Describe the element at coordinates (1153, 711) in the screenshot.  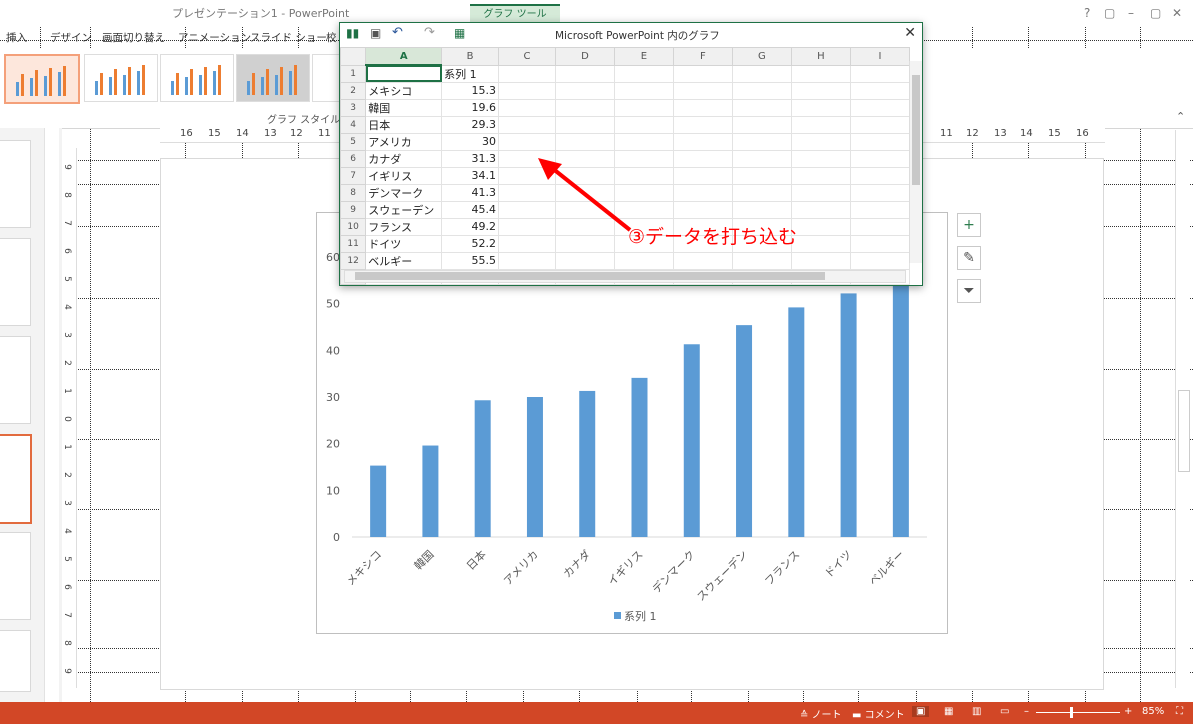
I see `zoom-level: 85%` at that location.